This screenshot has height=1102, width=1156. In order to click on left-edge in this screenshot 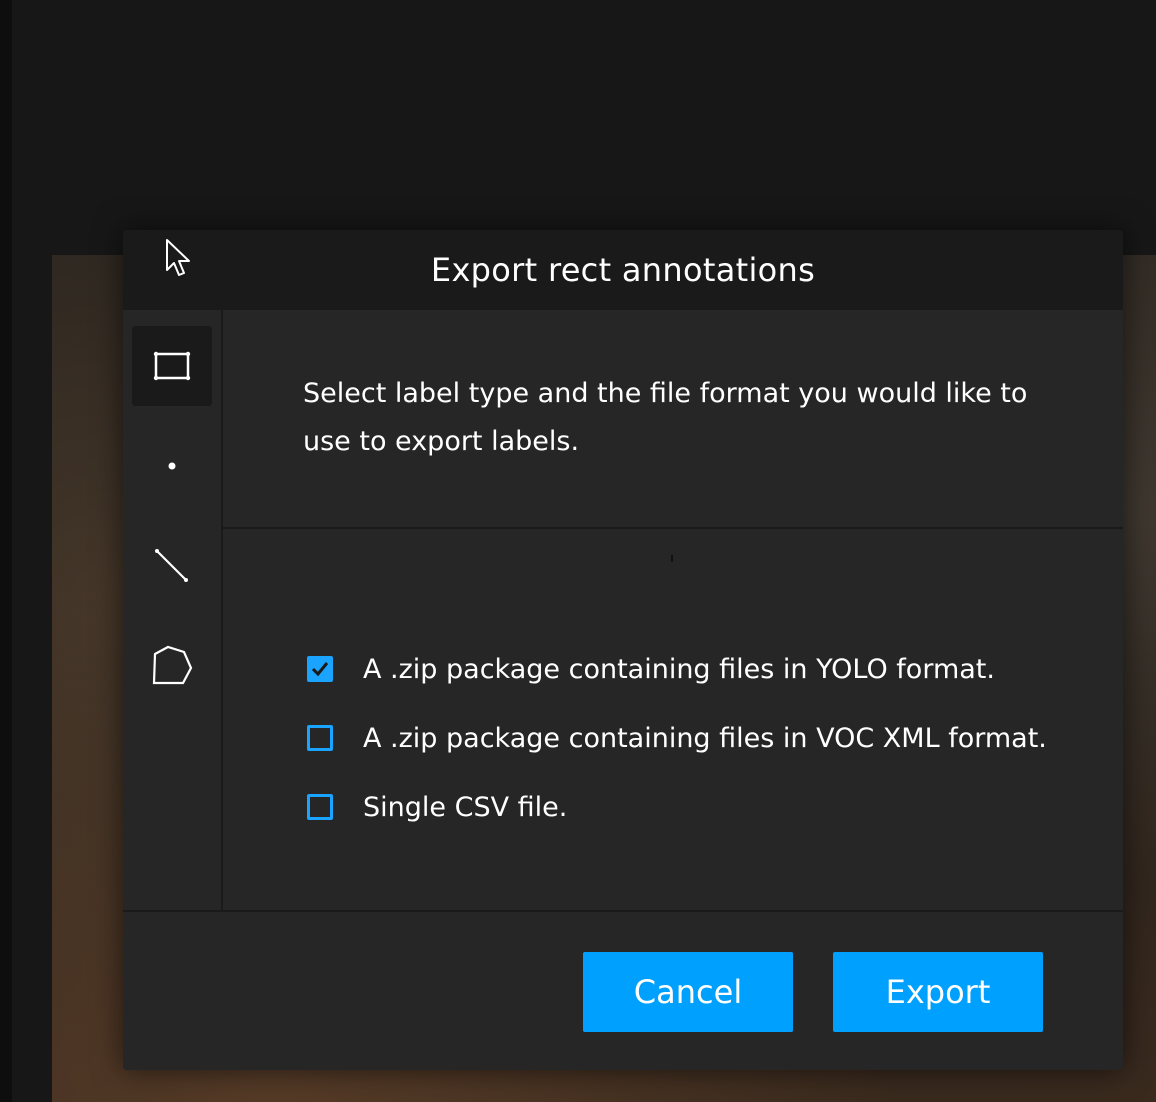, I will do `click(6, 551)`.